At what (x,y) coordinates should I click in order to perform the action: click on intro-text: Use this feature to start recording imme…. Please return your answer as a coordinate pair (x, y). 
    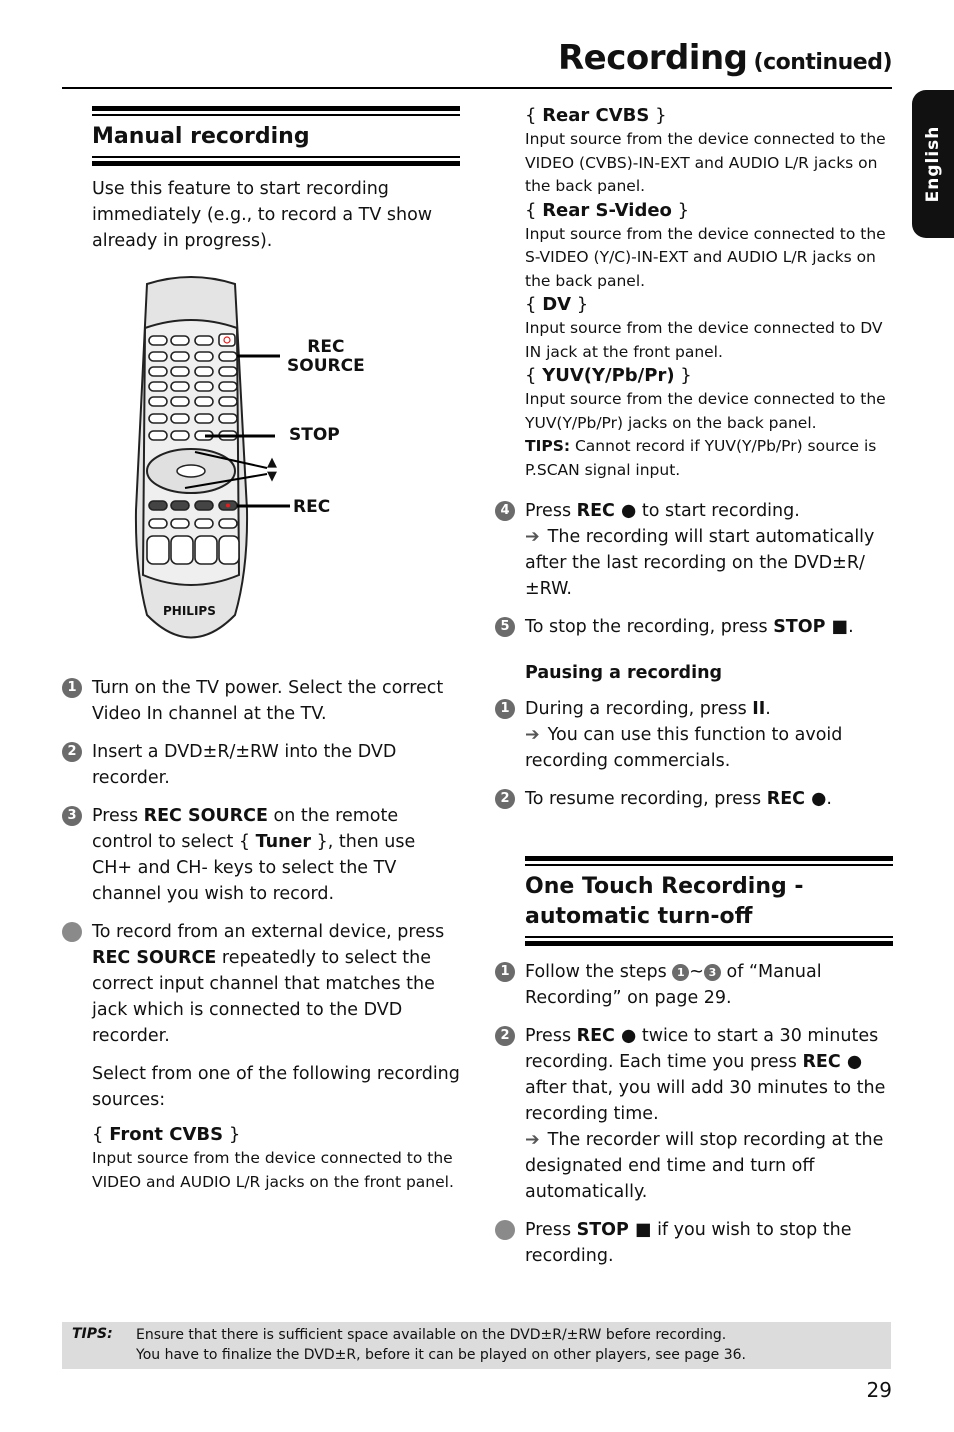
    Looking at the image, I should click on (262, 215).